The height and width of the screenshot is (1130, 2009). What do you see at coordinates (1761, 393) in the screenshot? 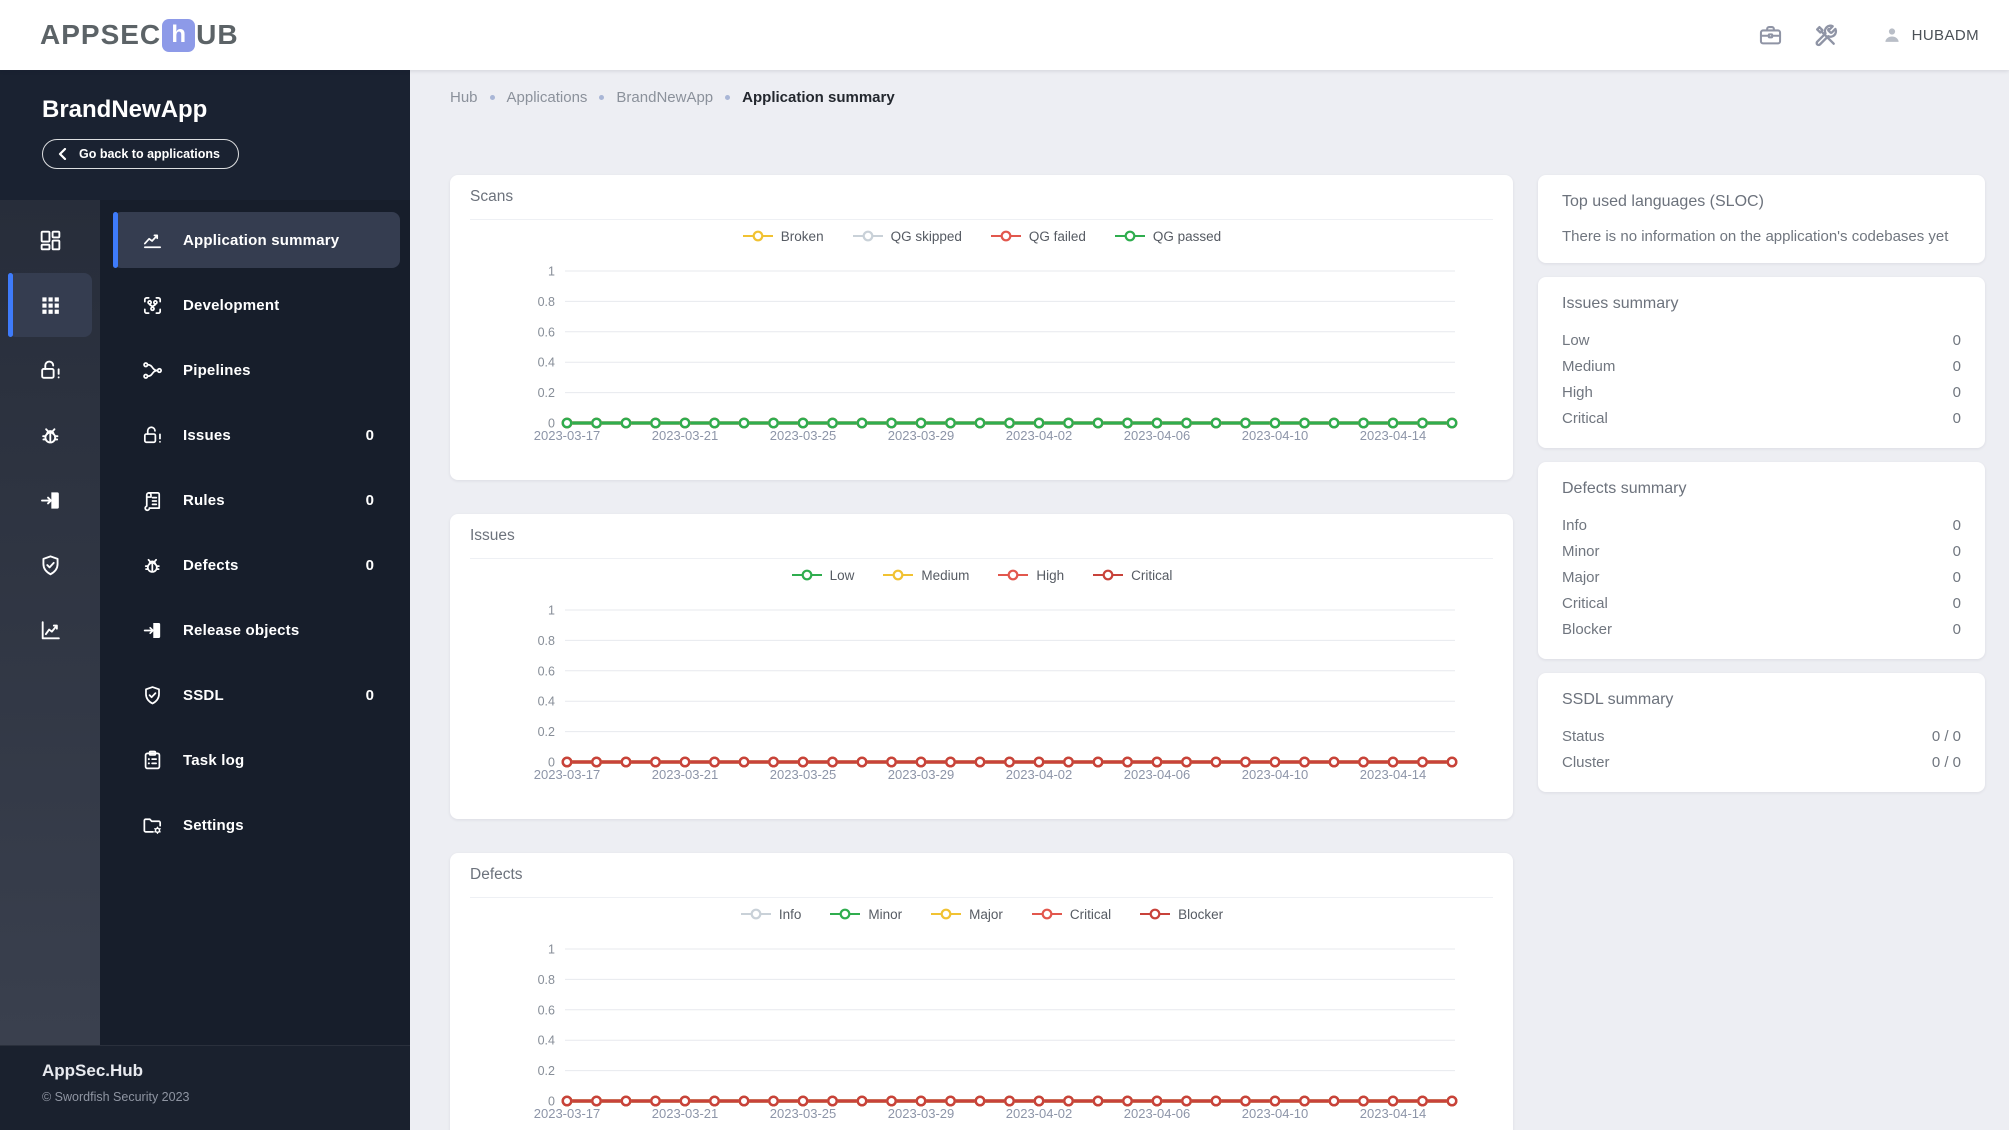
I see `summary-row-high: High 0` at bounding box center [1761, 393].